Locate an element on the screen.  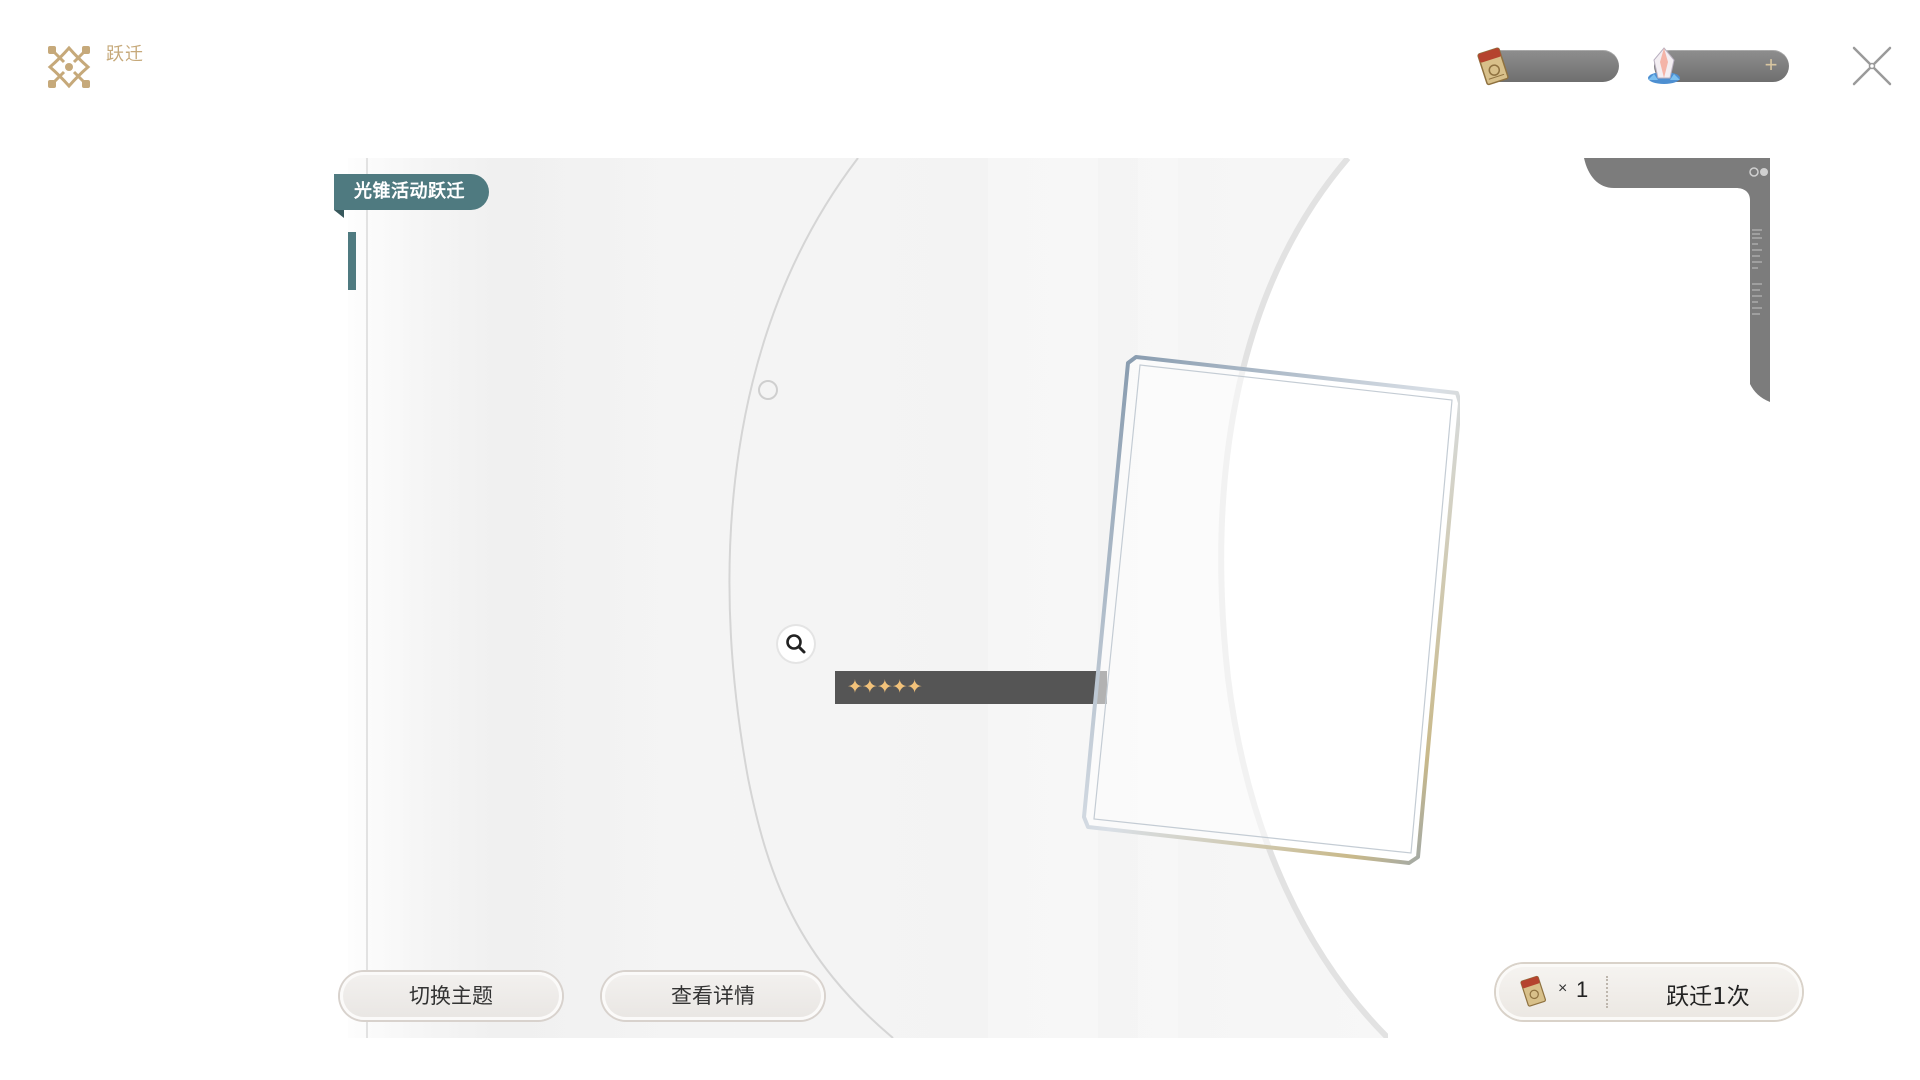
breadcrumb: 跃迁 is located at coordinates (136, 70).